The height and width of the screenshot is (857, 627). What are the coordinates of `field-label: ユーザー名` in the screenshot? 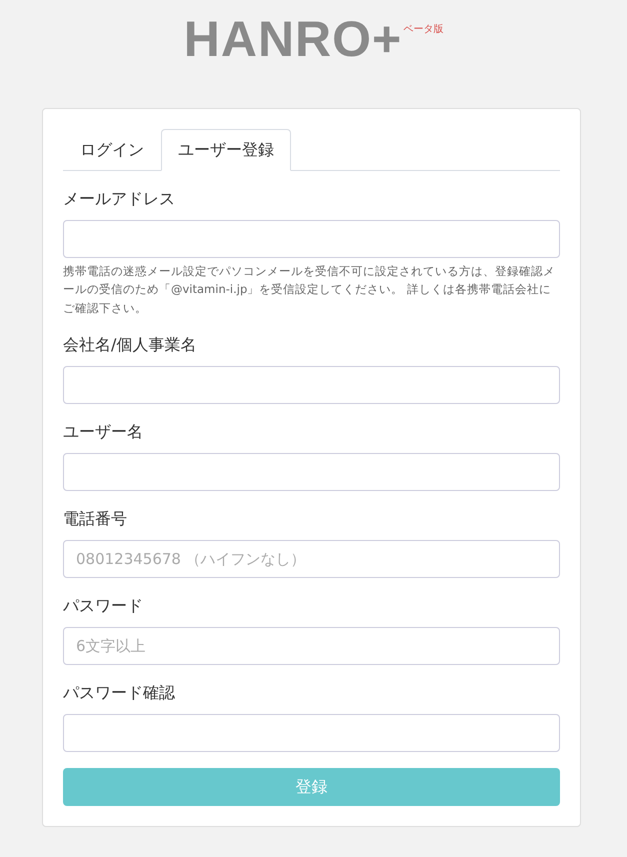 It's located at (103, 432).